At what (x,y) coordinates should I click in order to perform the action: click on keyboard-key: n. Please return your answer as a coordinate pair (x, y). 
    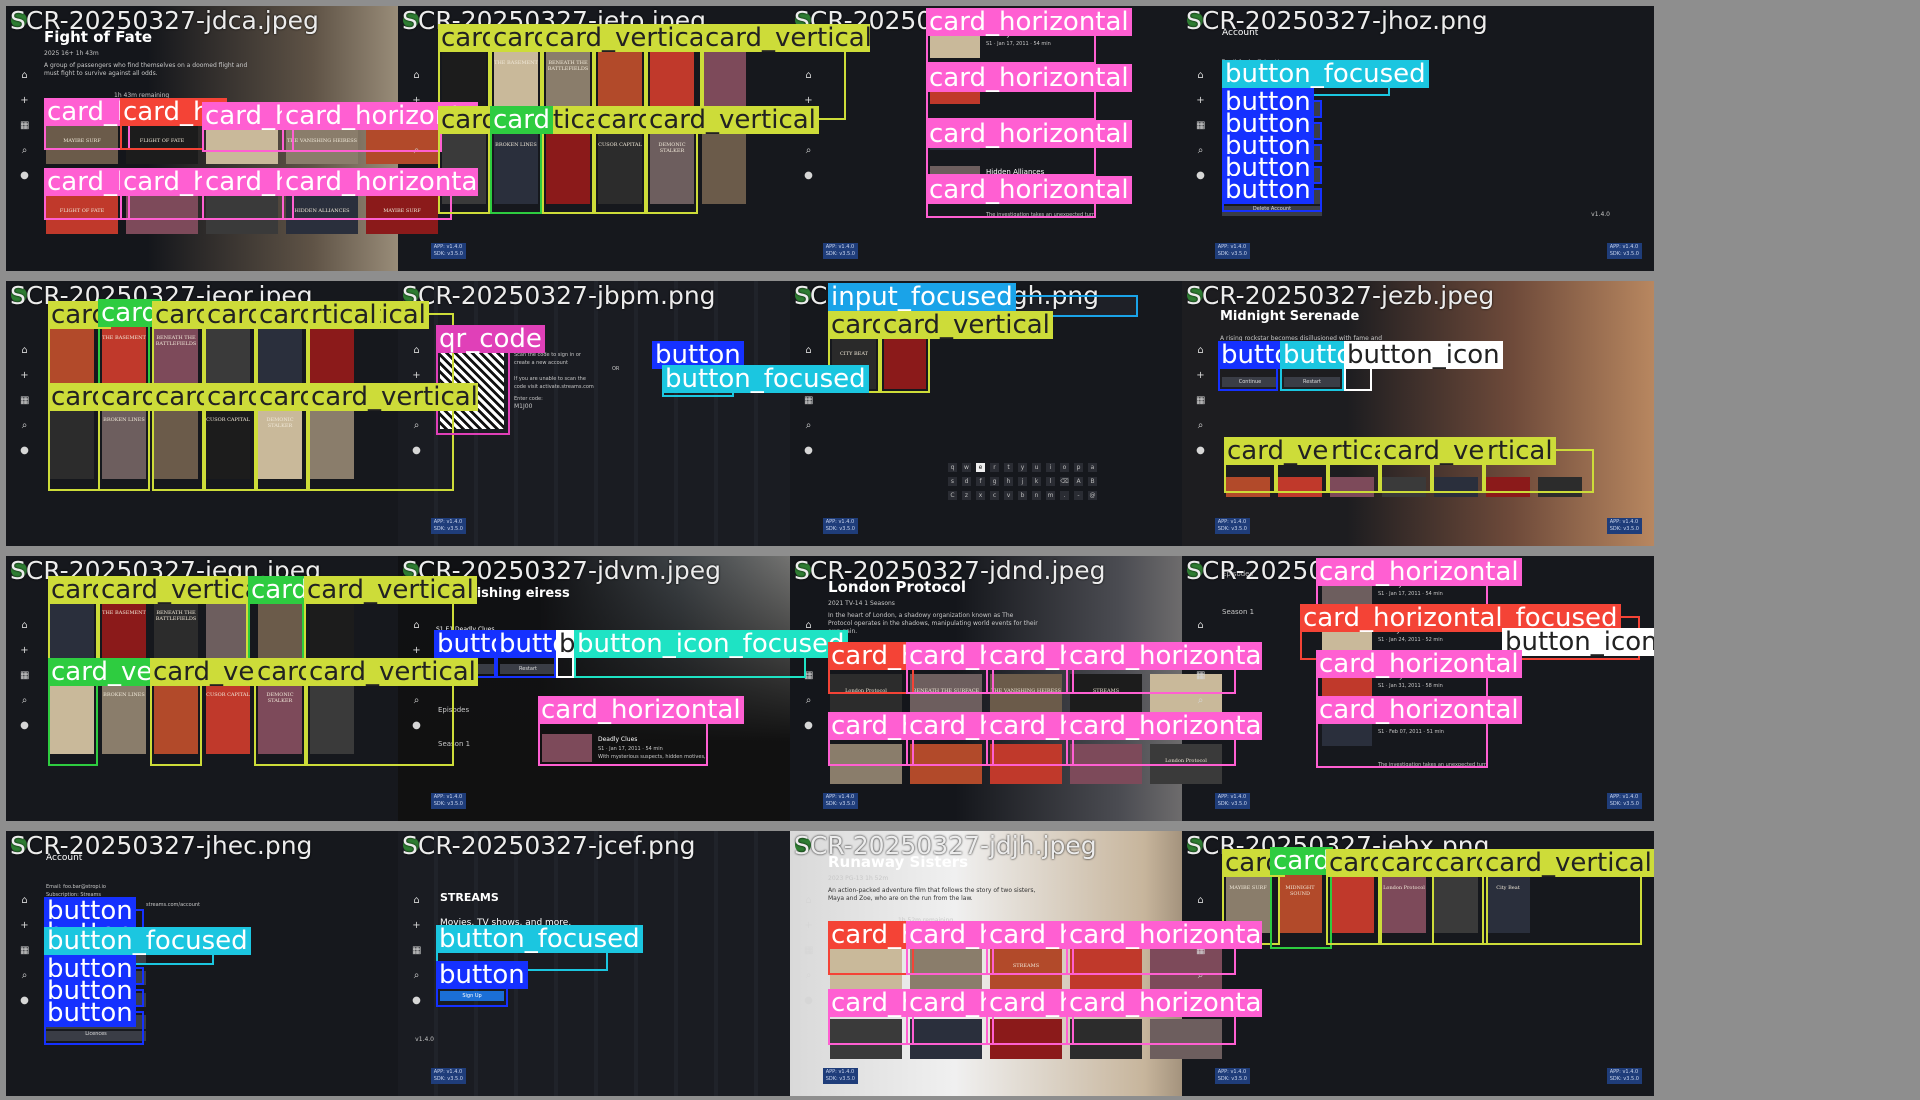
    Looking at the image, I should click on (1036, 495).